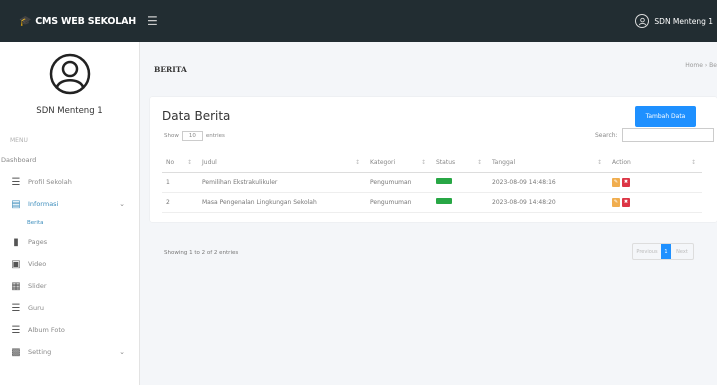 The width and height of the screenshot is (717, 385). What do you see at coordinates (86, 21) in the screenshot?
I see `brand-name: CMS WEB SEKOLAH` at bounding box center [86, 21].